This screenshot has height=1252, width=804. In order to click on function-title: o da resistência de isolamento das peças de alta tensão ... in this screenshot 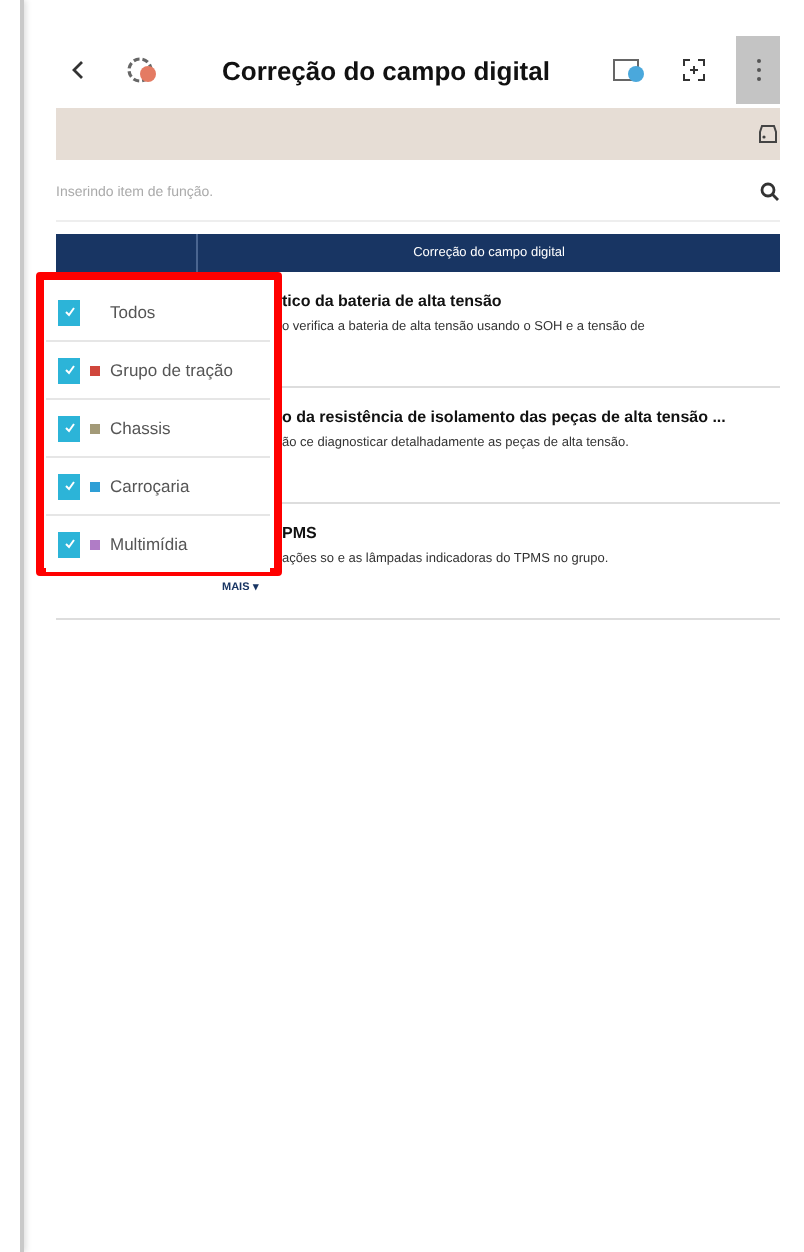, I will do `click(505, 417)`.